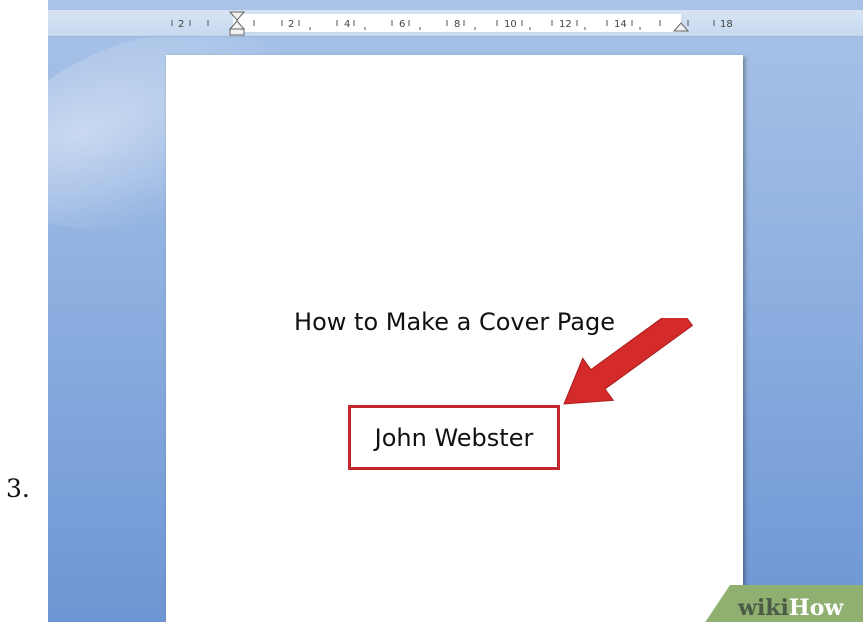  I want to click on ruler-ticks: 2 2 4 6 8 10 12 14 18, so click(452, 23).